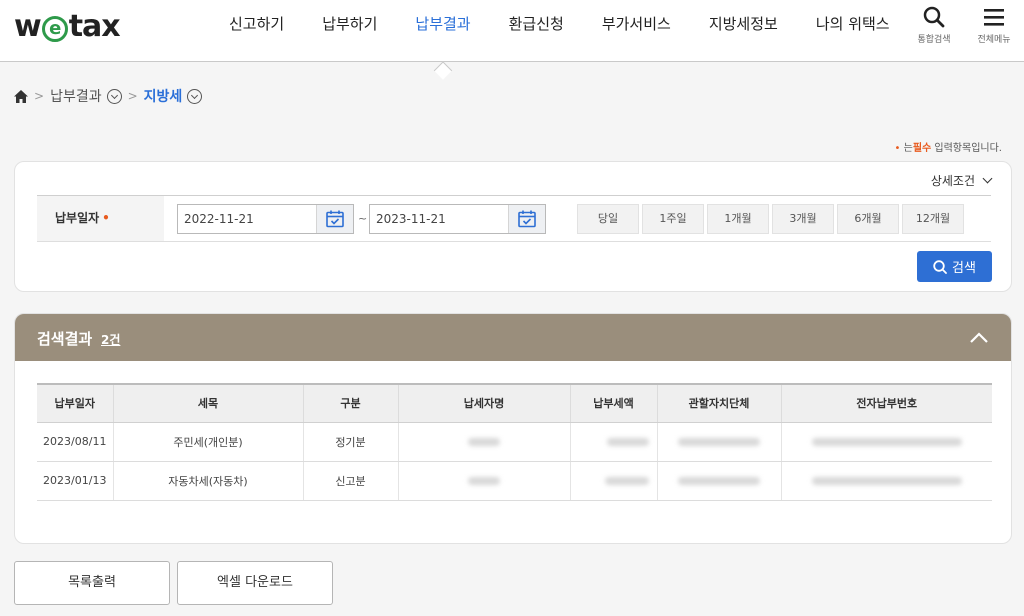 The image size is (1024, 616). I want to click on cell-tax-item: 주민세(개인분), so click(207, 442).